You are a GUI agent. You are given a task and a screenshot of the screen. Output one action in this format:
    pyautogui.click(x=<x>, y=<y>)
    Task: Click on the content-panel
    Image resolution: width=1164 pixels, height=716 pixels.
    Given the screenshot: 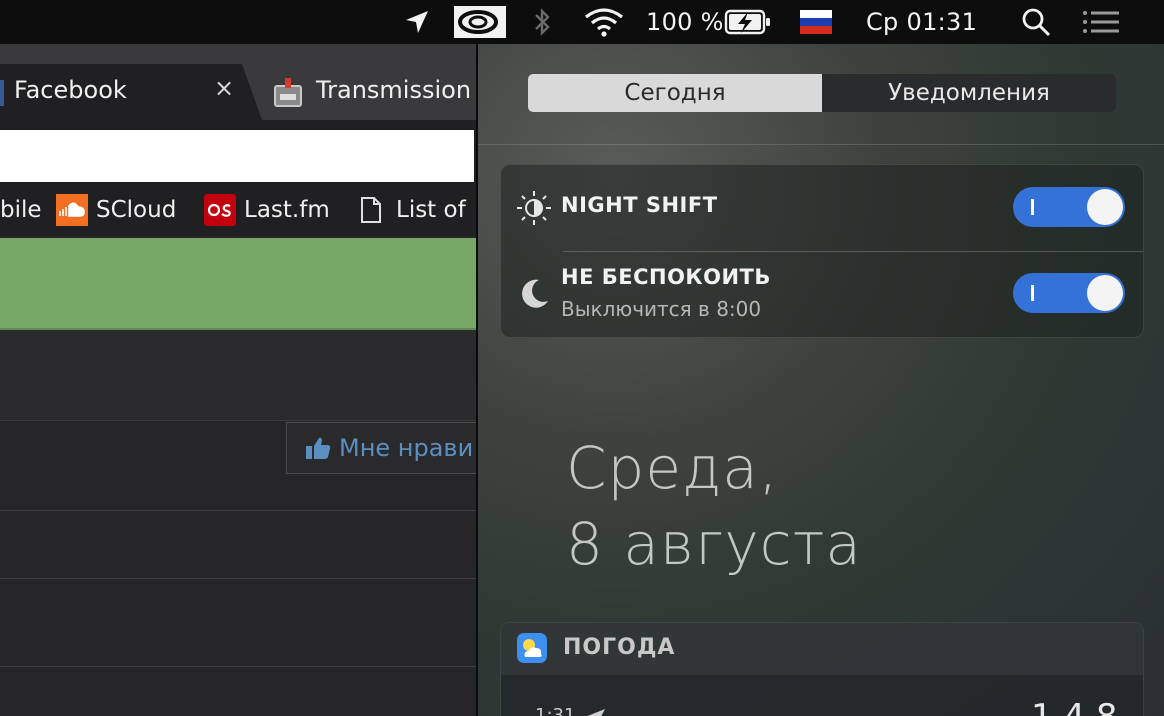 What is the action you would take?
    pyautogui.click(x=238, y=375)
    